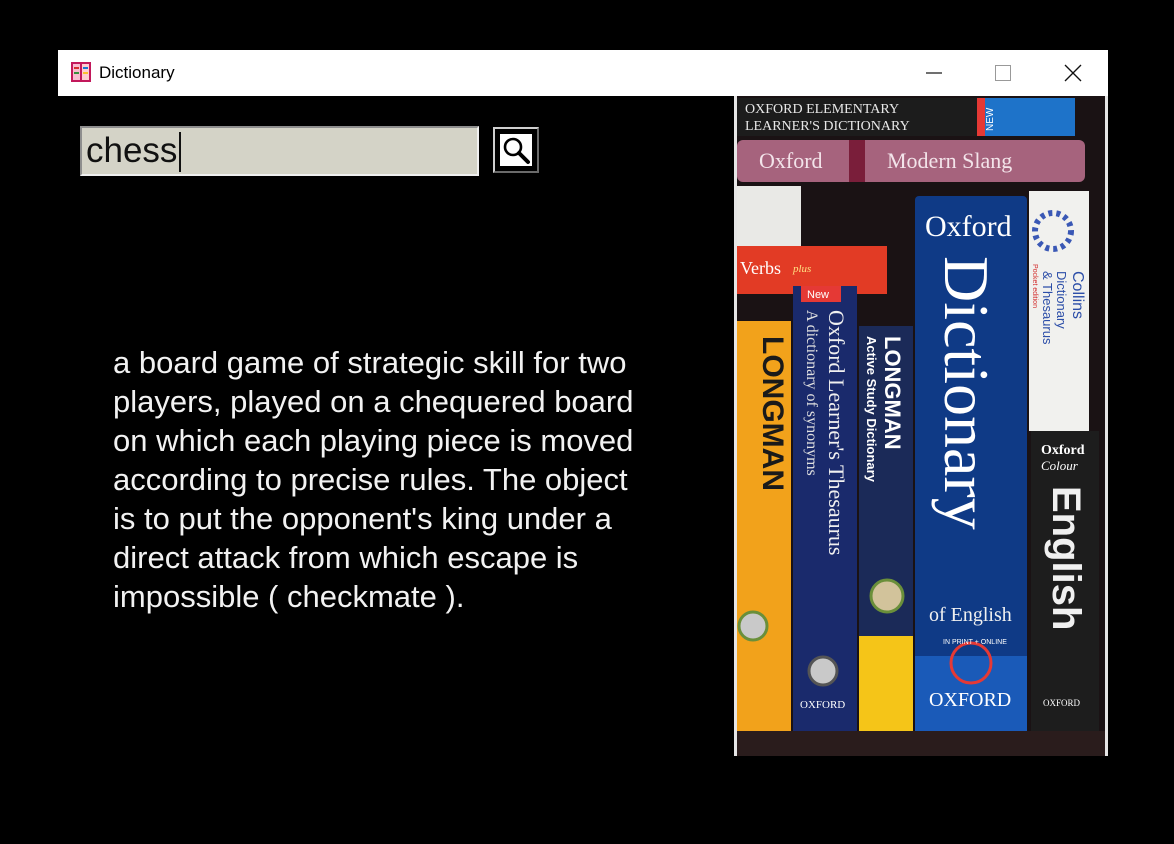  Describe the element at coordinates (1062, 703) in the screenshot. I see `spine-colour-publisher: OXFORD` at that location.